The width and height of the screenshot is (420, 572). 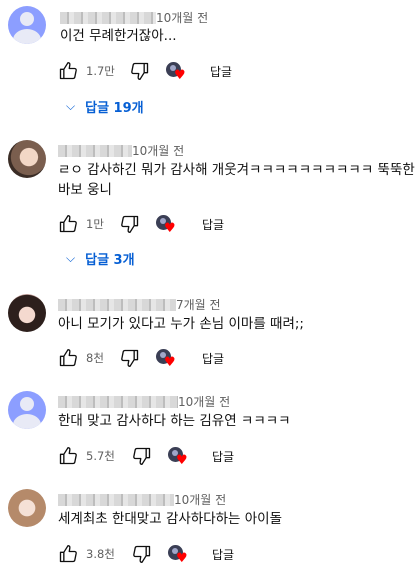 I want to click on comment-actions: 8천 ♥ 답글, so click(x=228, y=358).